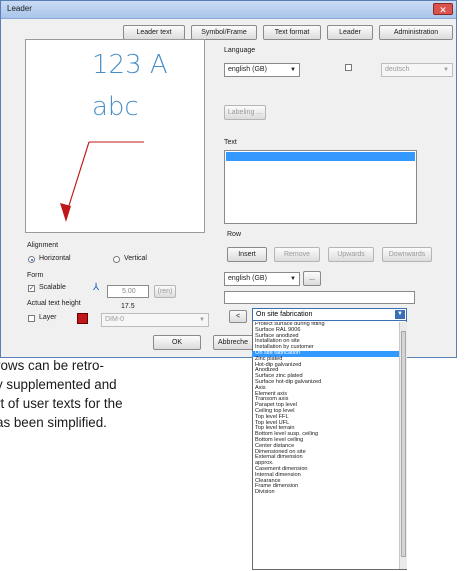 Image resolution: width=467 pixels, height=571 pixels. What do you see at coordinates (350, 32) in the screenshot?
I see `tab-leader: Leader` at bounding box center [350, 32].